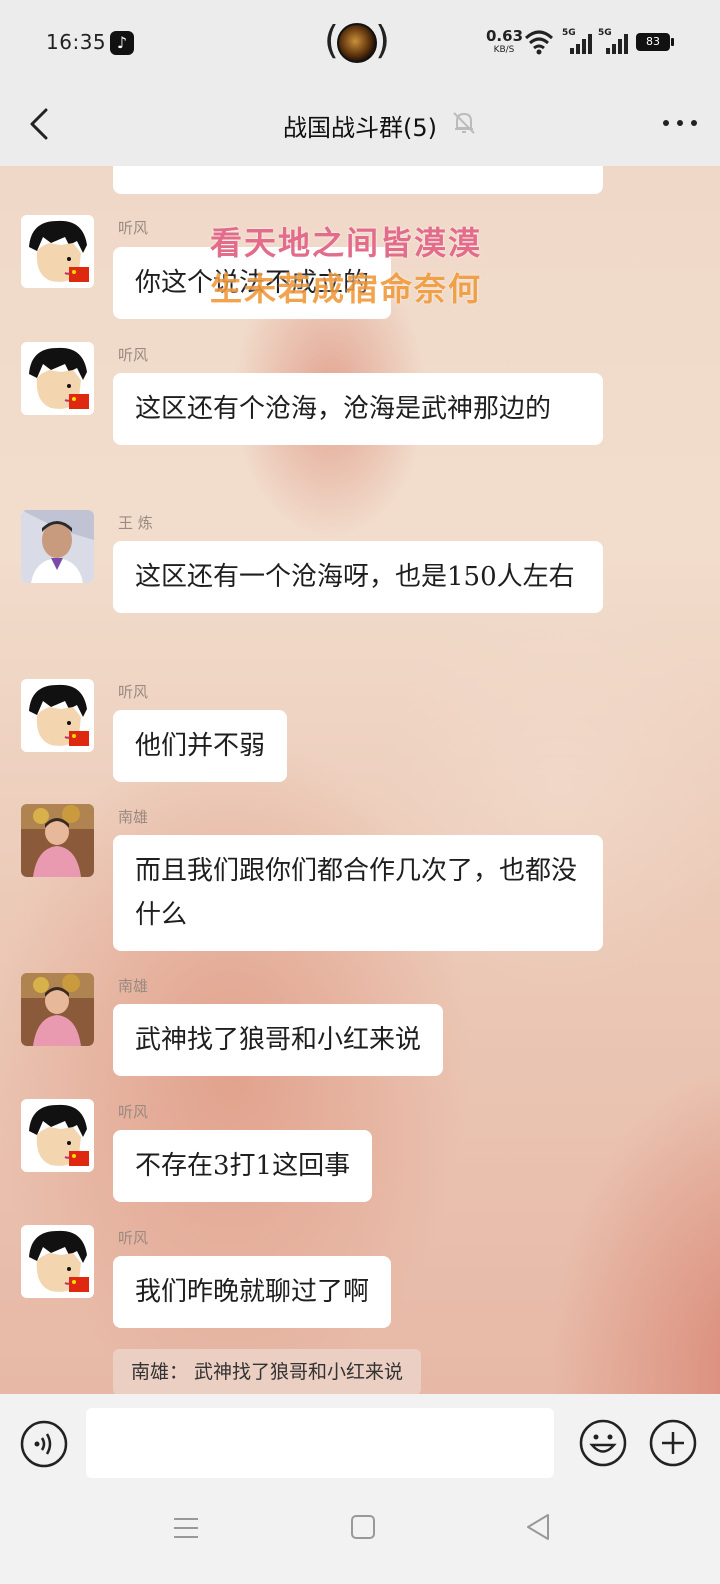 Image resolution: width=720 pixels, height=1584 pixels. I want to click on signal-sim1-icon: 5G, so click(578, 41).